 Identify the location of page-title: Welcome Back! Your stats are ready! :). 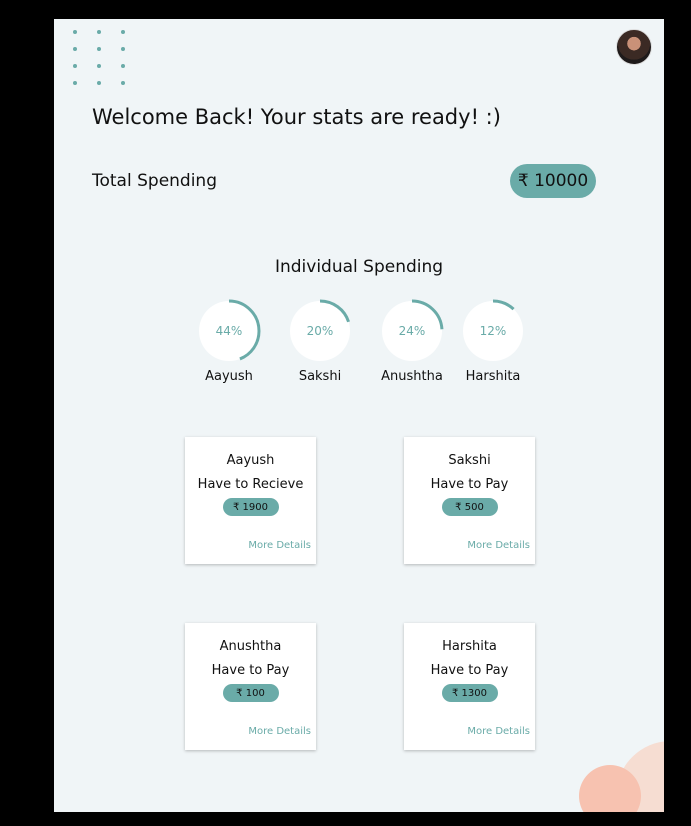
(296, 117).